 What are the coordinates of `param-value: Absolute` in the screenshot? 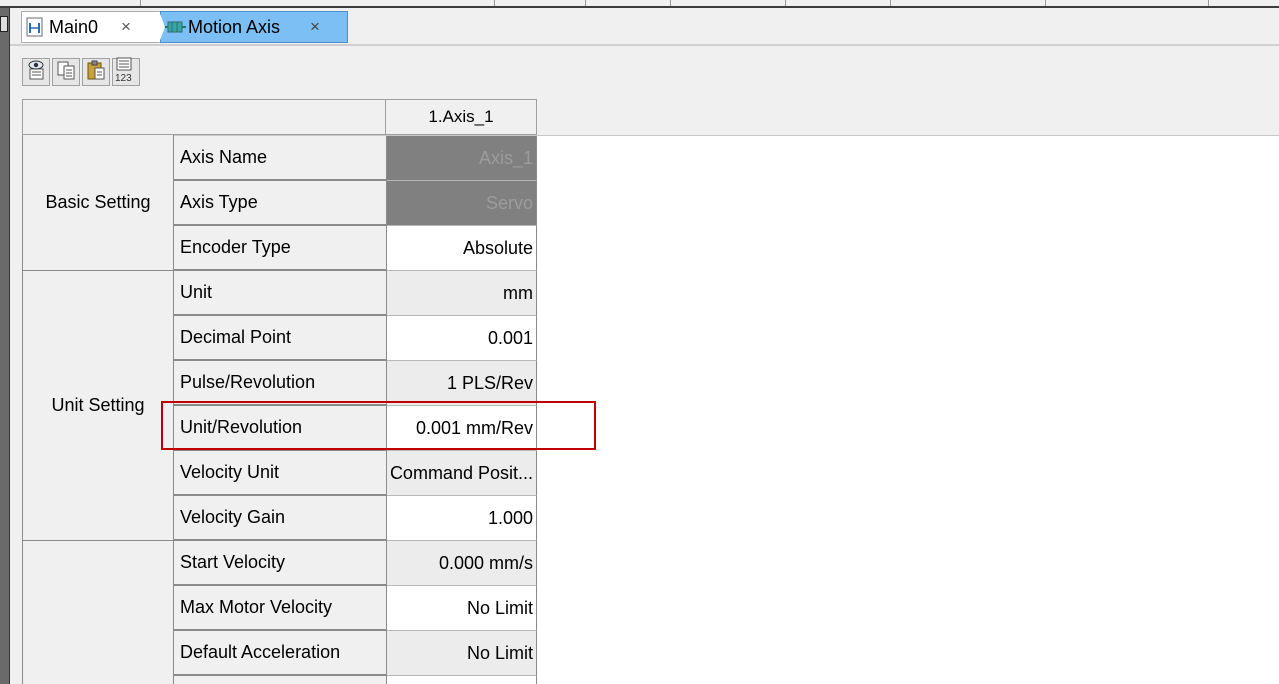 It's located at (462, 248).